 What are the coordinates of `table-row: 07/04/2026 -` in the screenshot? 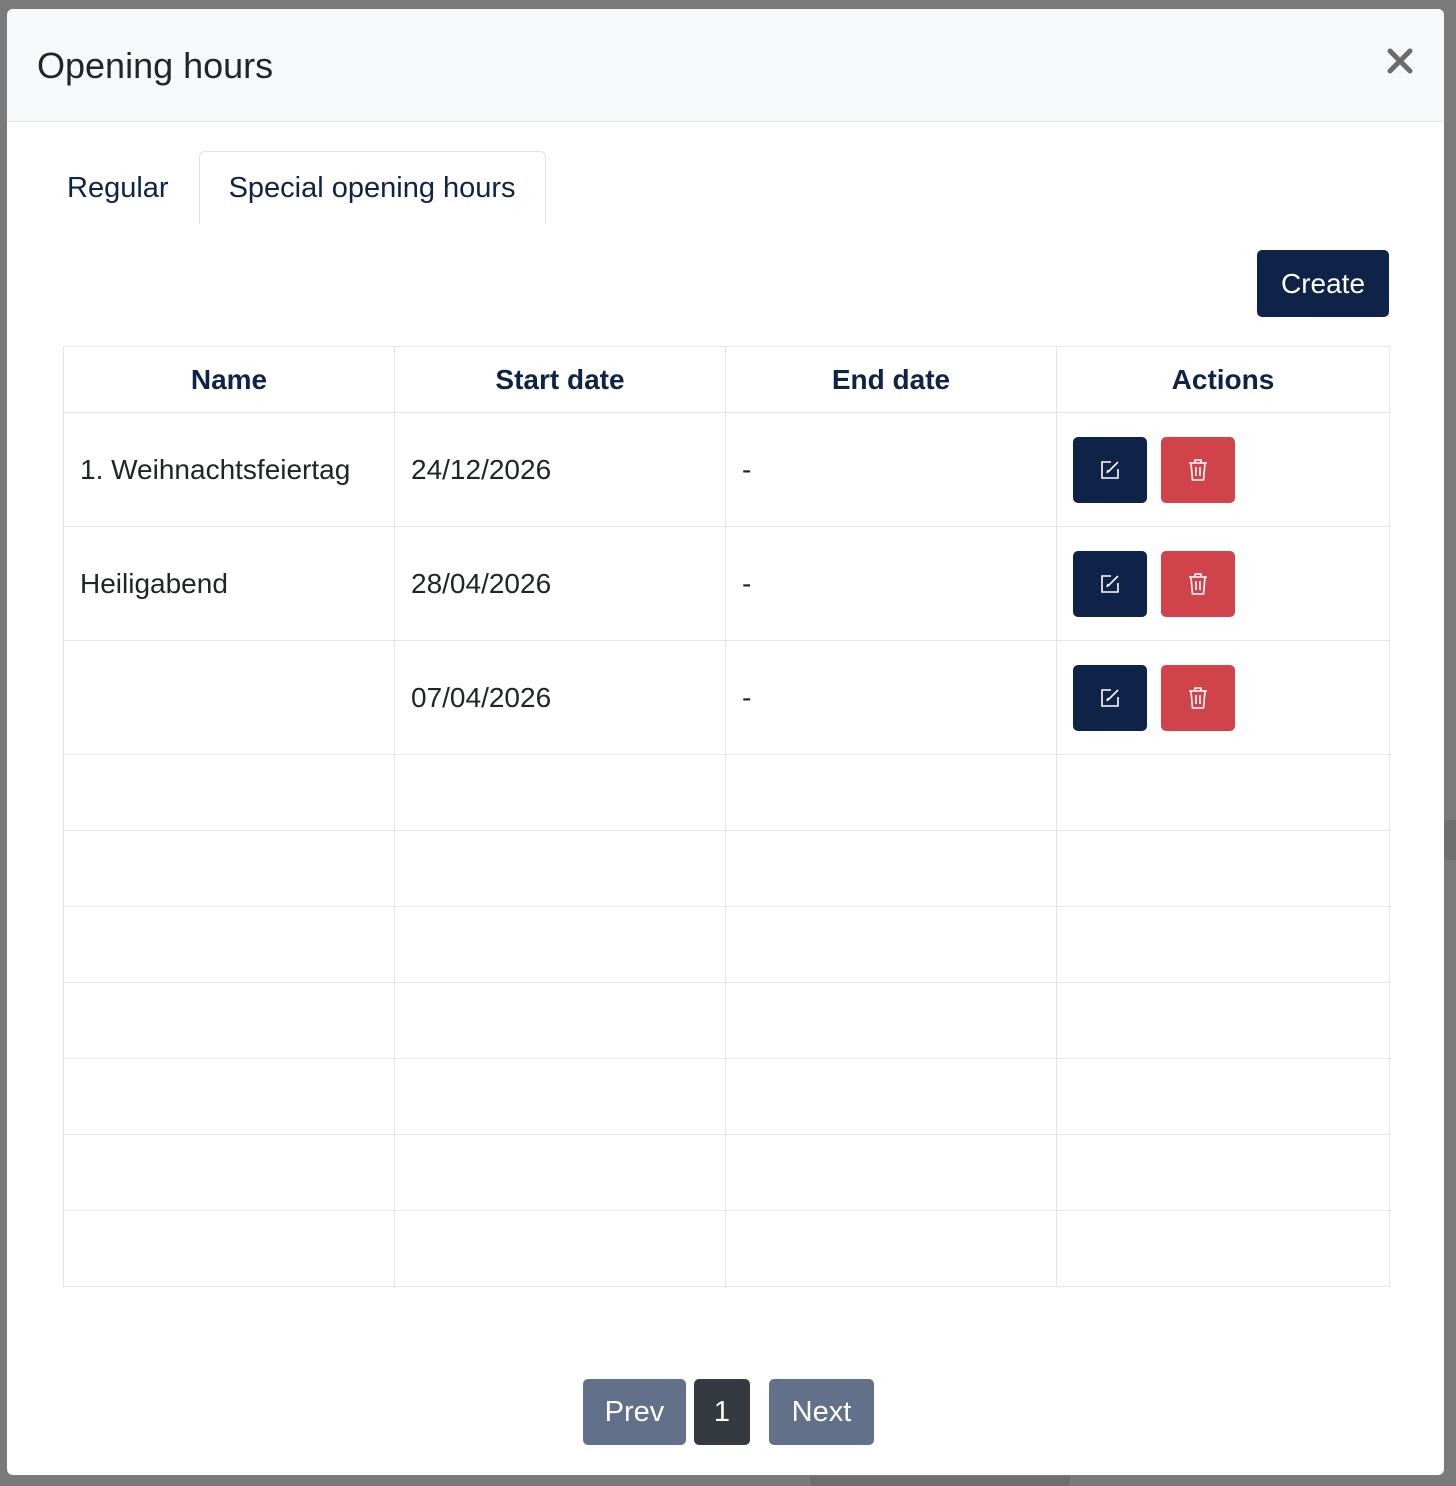 It's located at (726, 697).